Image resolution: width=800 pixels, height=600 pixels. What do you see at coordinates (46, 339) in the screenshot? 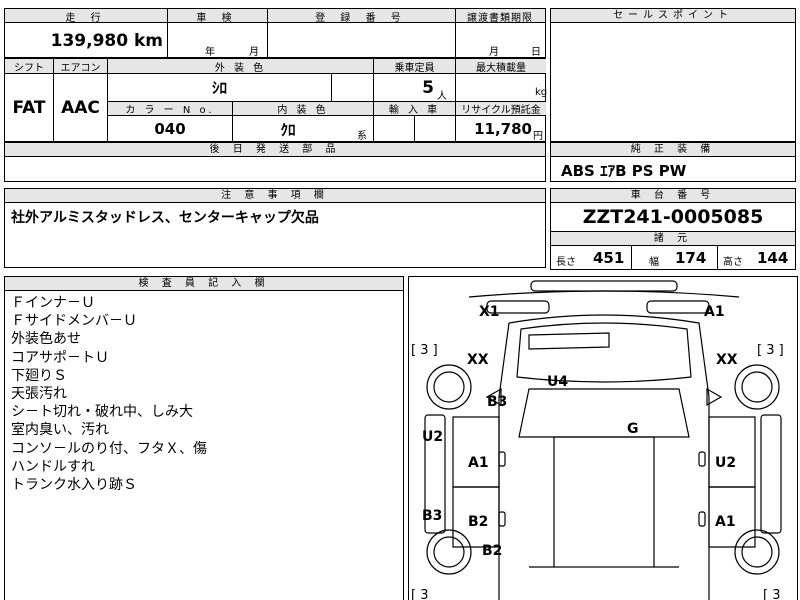
I see `inspector-line: 外装色あせ` at bounding box center [46, 339].